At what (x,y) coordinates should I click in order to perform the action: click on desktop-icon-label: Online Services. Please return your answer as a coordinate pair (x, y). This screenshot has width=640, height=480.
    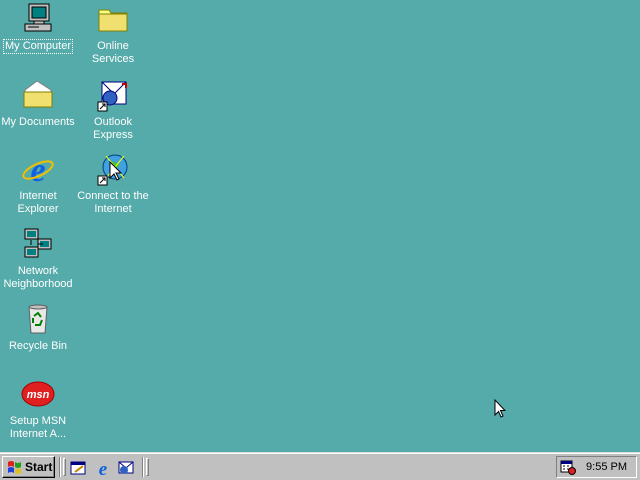
    Looking at the image, I should click on (113, 52).